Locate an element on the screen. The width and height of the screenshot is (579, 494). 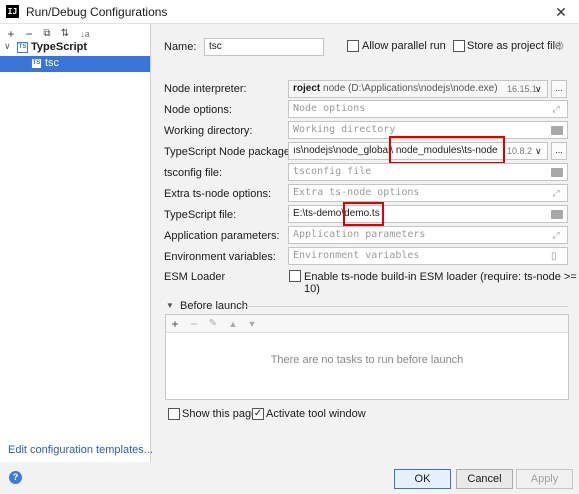
node-interpreter-path: node (D:\Applications\nodejs\node.exe) is located at coordinates (410, 88).